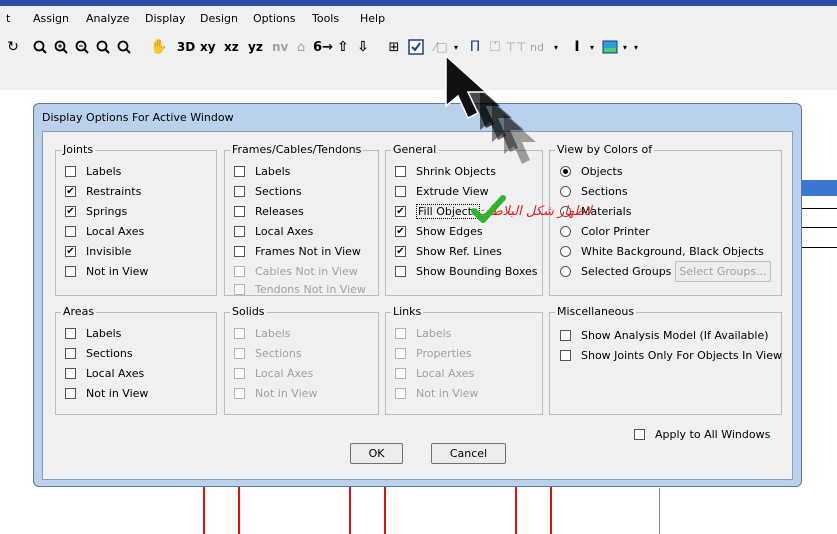 Image resolution: width=837 pixels, height=534 pixels. Describe the element at coordinates (468, 453) in the screenshot. I see `cancel-button: Cancel` at that location.